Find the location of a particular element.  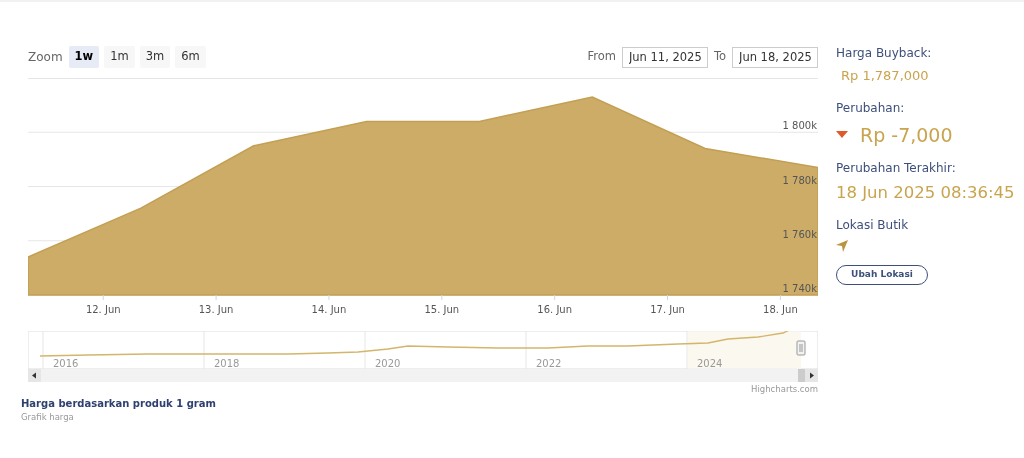

year-label: 2018 is located at coordinates (227, 363).